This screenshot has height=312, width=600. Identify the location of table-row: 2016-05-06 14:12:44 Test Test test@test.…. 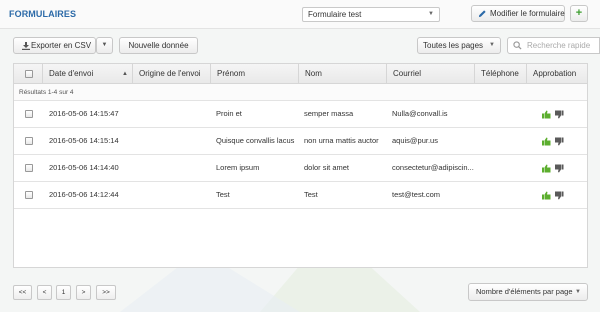
(300, 195).